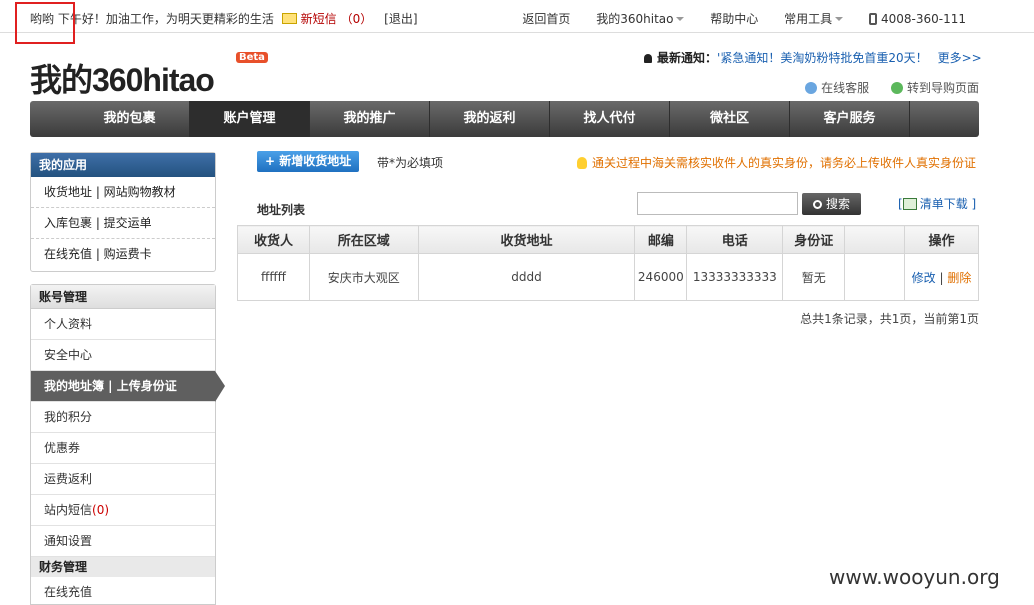 The width and height of the screenshot is (1034, 605). Describe the element at coordinates (130, 119) in the screenshot. I see `tab-my-packages: 我的包裹` at that location.